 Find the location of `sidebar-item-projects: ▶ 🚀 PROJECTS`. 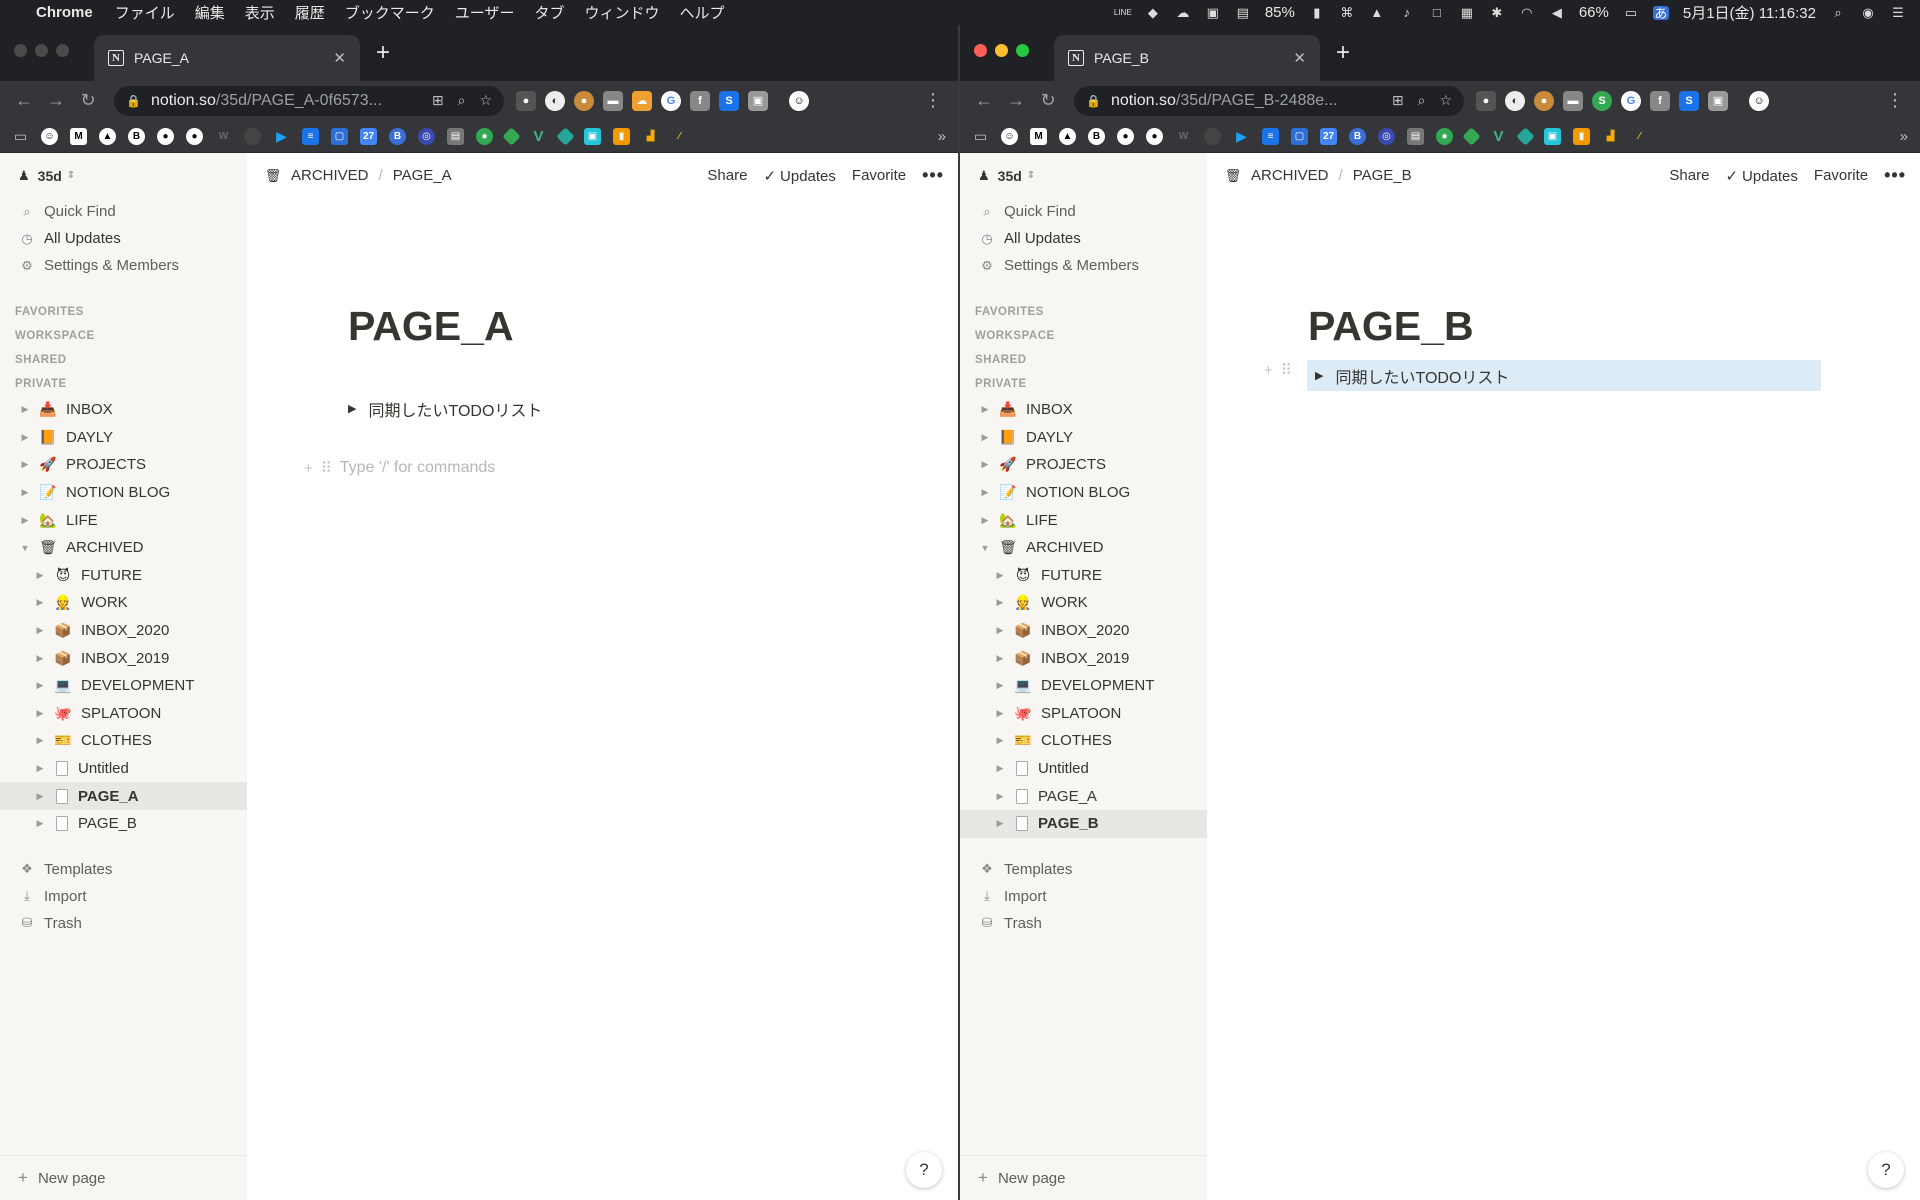

sidebar-item-projects: ▶ 🚀 PROJECTS is located at coordinates (123, 465).